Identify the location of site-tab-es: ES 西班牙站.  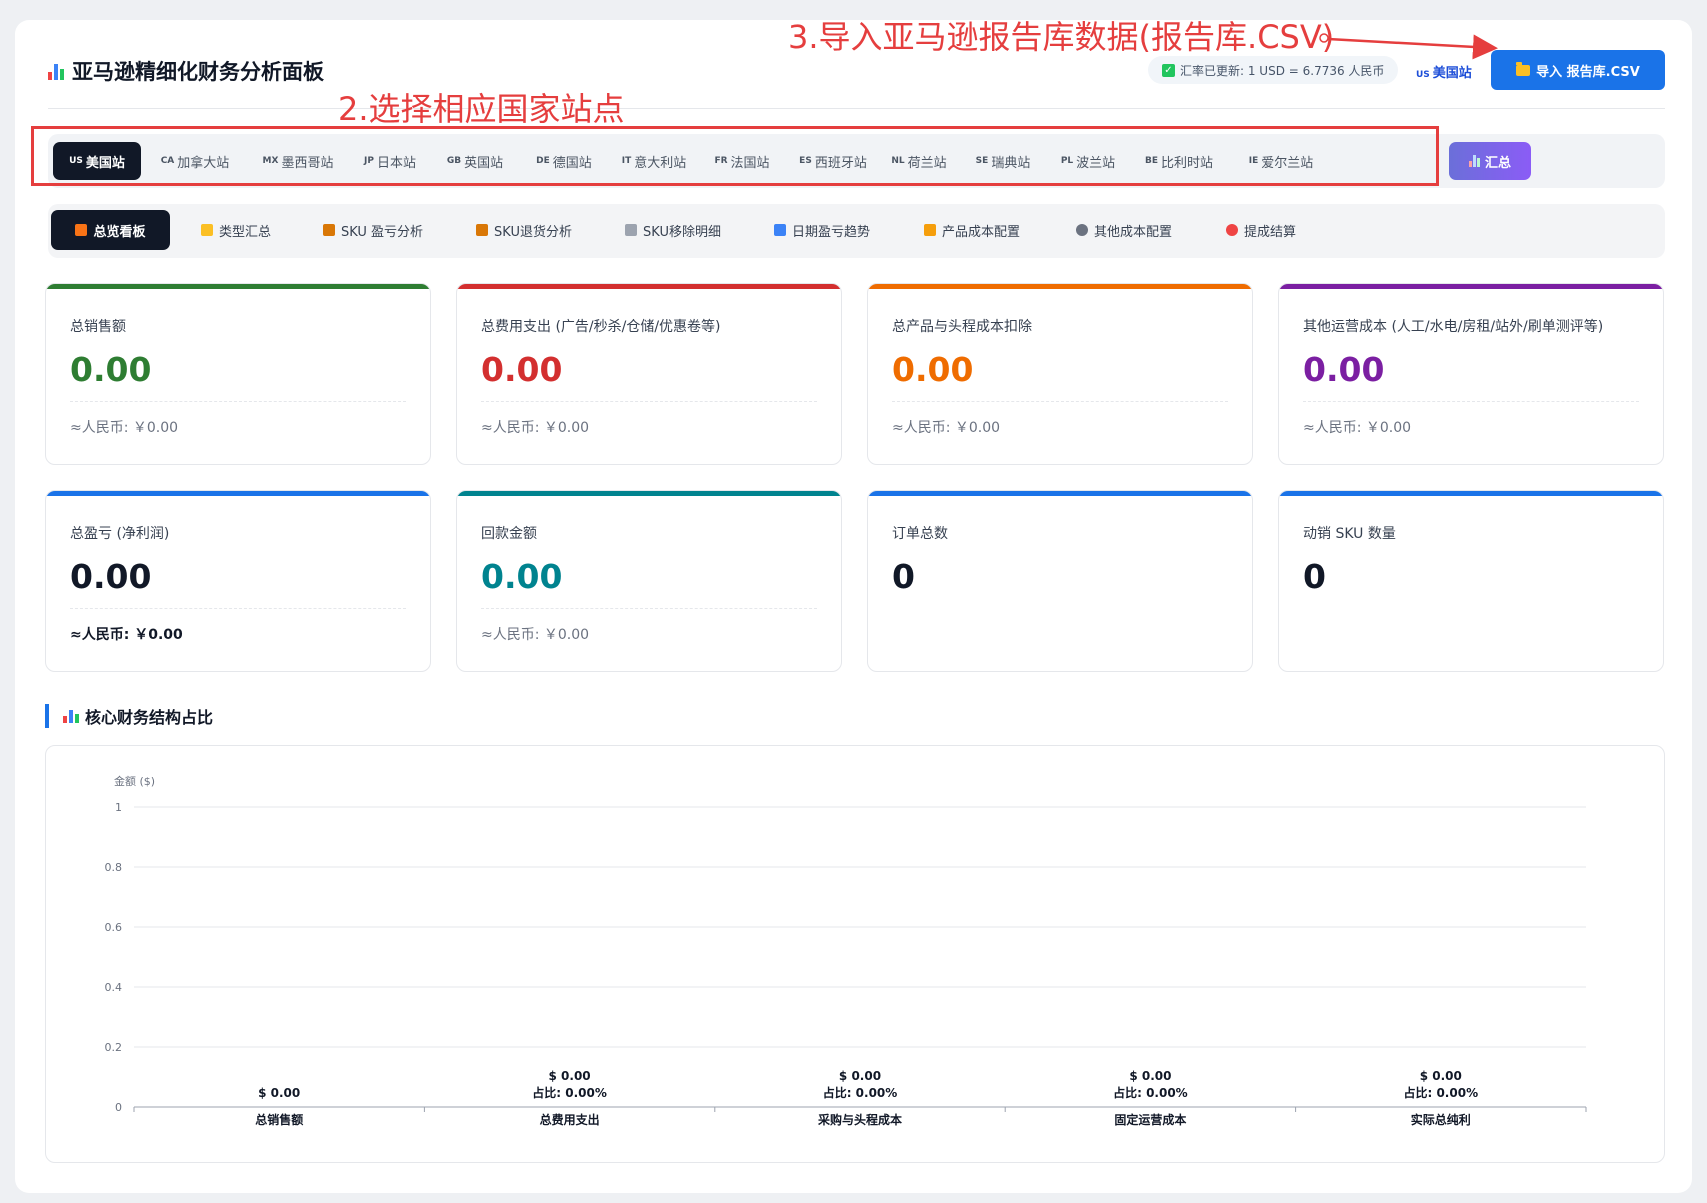
(833, 161).